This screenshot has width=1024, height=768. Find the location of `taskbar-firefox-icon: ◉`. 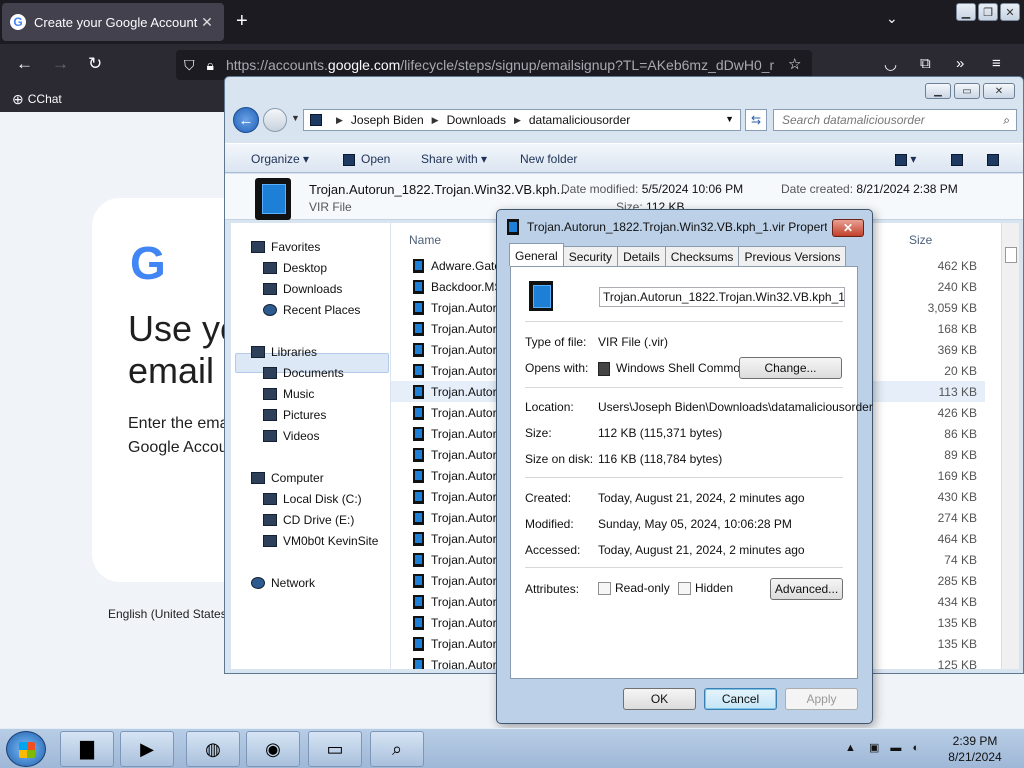

taskbar-firefox-icon: ◉ is located at coordinates (273, 749).